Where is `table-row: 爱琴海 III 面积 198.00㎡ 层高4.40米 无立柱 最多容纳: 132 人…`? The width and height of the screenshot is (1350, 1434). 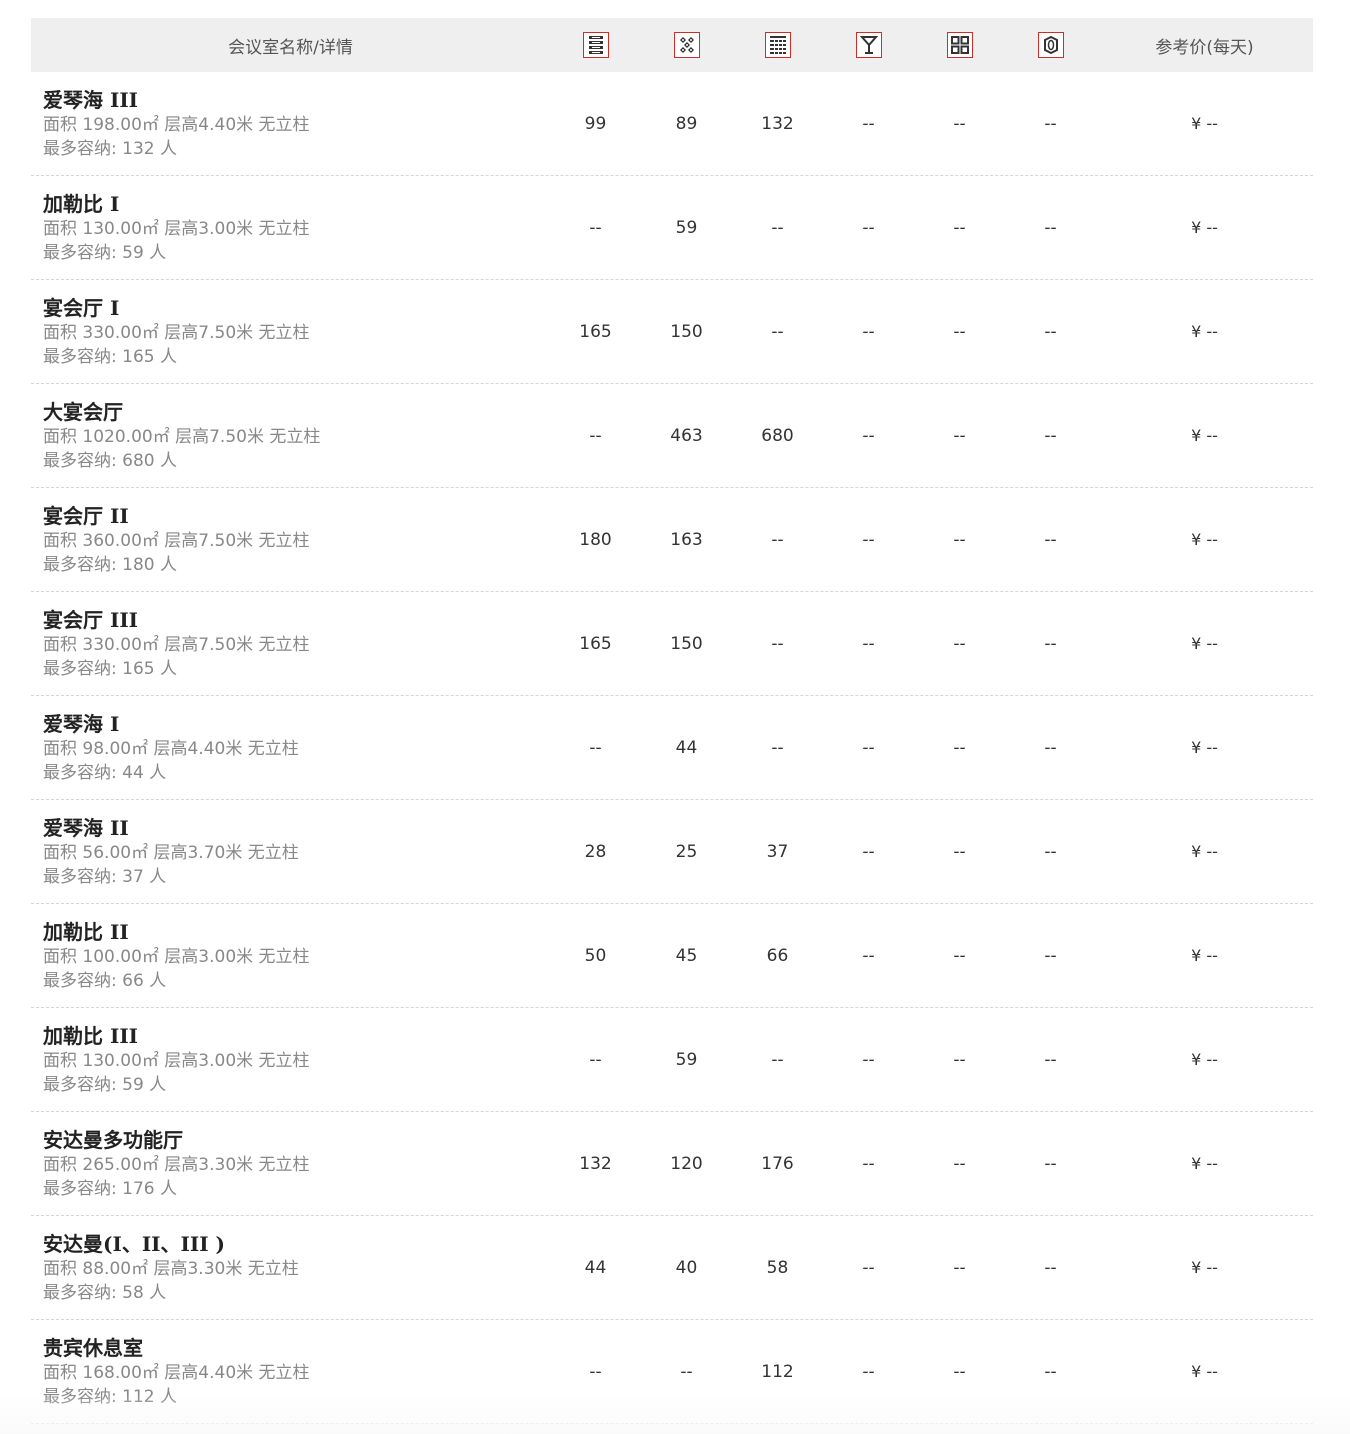 table-row: 爱琴海 III 面积 198.00㎡ 层高4.40米 无立柱 最多容纳: 132 人… is located at coordinates (672, 124).